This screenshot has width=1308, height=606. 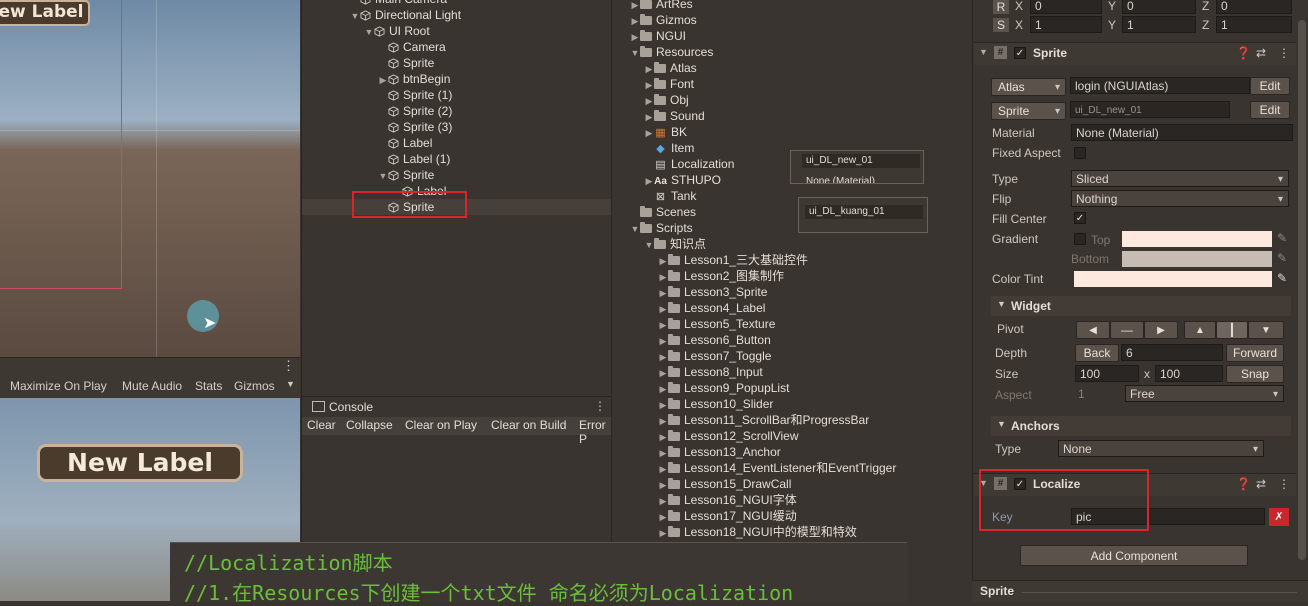 What do you see at coordinates (1080, 153) in the screenshot?
I see `fixed-aspect-checkbox` at bounding box center [1080, 153].